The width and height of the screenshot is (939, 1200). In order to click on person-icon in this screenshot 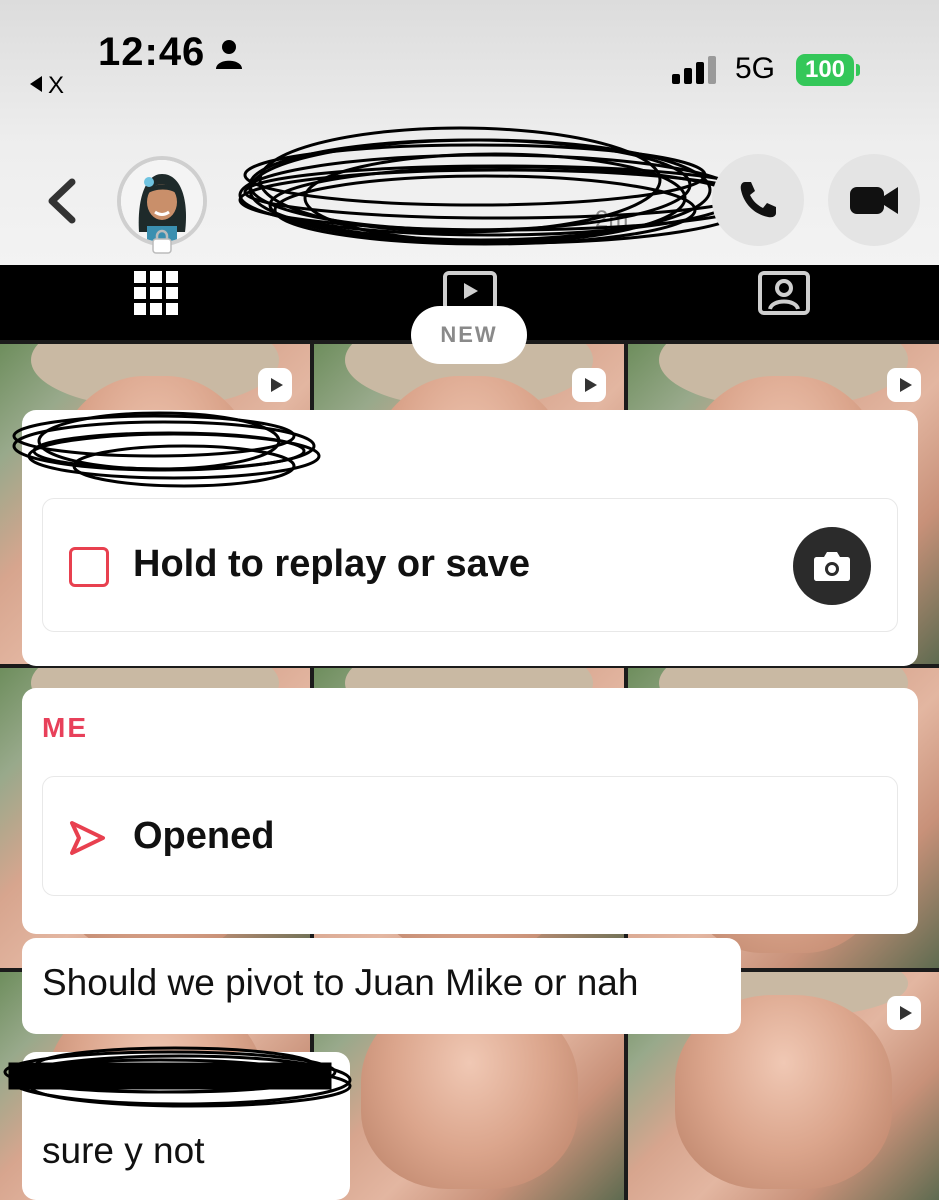, I will do `click(229, 54)`.